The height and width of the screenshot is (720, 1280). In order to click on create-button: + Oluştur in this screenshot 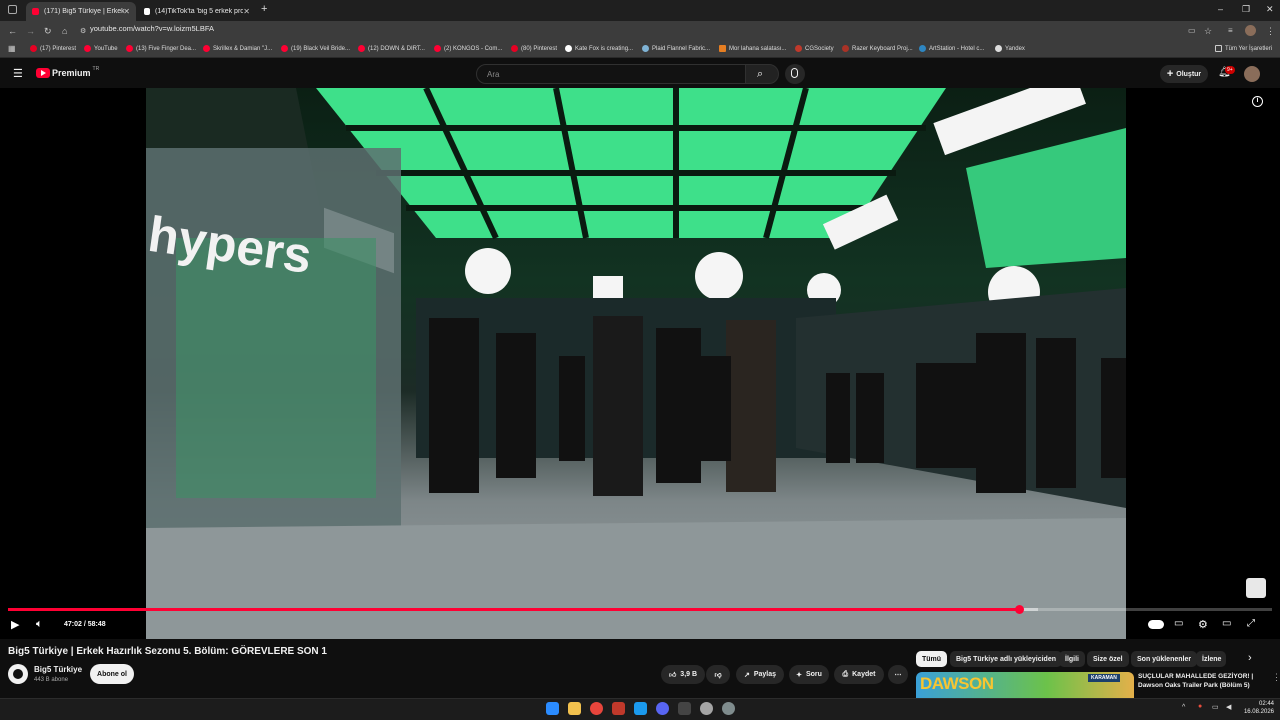, I will do `click(1184, 74)`.